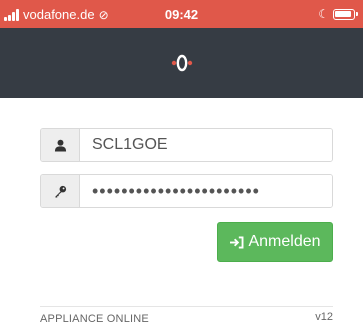 This screenshot has height=324, width=363. What do you see at coordinates (60, 191) in the screenshot?
I see `key-icon` at bounding box center [60, 191].